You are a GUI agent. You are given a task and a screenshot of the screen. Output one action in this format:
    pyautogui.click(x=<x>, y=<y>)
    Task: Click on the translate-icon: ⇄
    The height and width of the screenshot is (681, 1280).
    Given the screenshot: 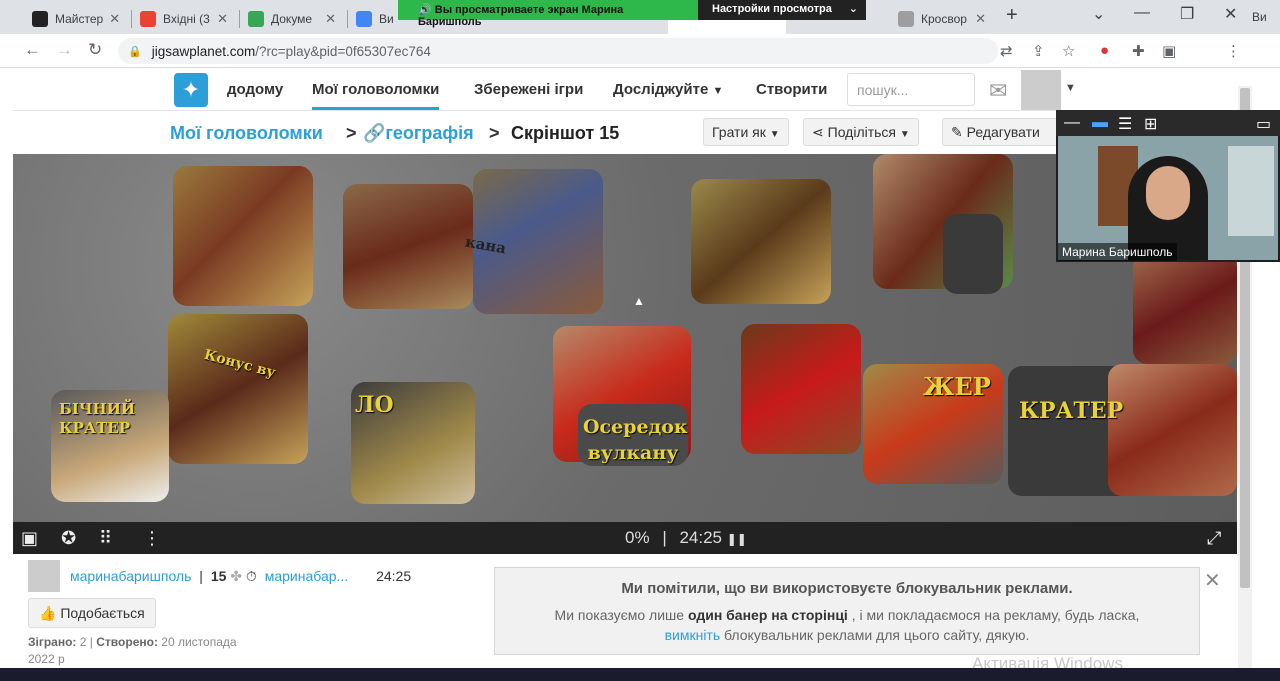 What is the action you would take?
    pyautogui.click(x=1006, y=51)
    